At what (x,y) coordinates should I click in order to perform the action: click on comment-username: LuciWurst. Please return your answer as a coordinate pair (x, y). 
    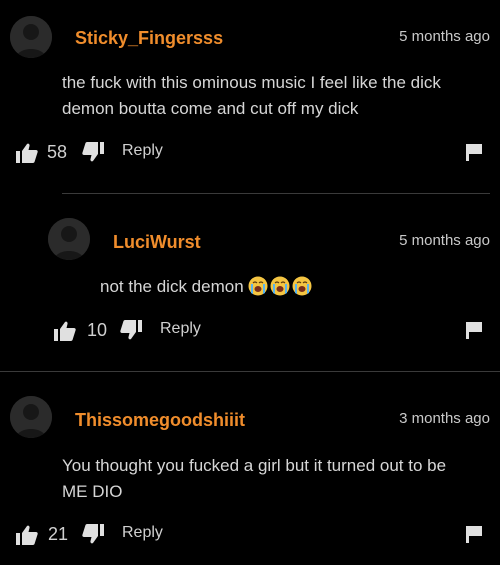
    Looking at the image, I should click on (157, 242).